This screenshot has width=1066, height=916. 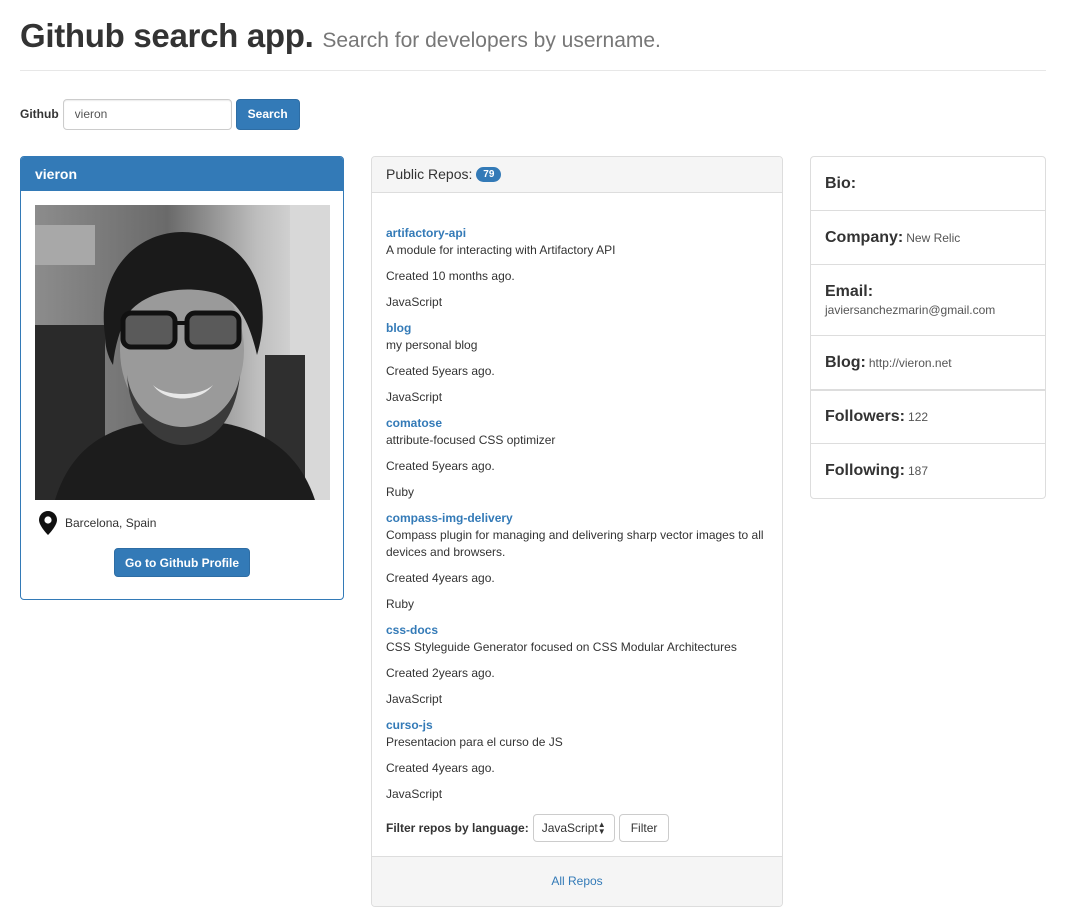 What do you see at coordinates (39, 114) in the screenshot?
I see `search-label: Github` at bounding box center [39, 114].